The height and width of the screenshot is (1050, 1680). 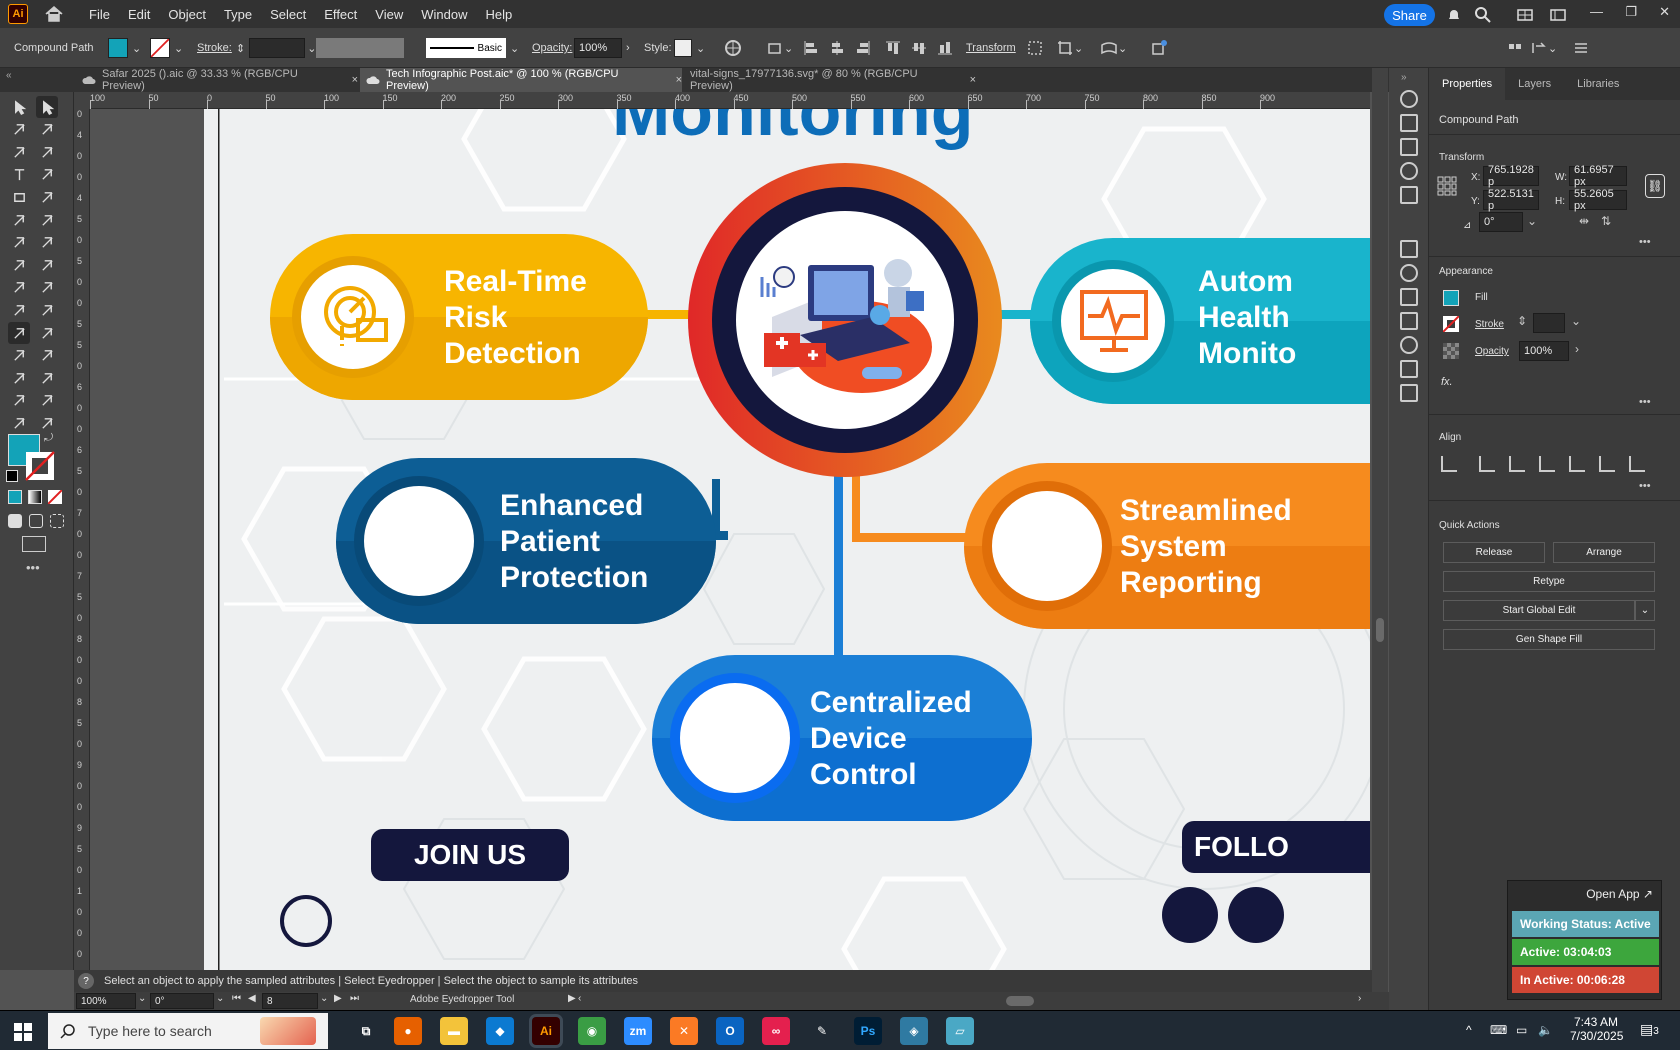 What do you see at coordinates (1380, 630) in the screenshot?
I see `scroll-thumb` at bounding box center [1380, 630].